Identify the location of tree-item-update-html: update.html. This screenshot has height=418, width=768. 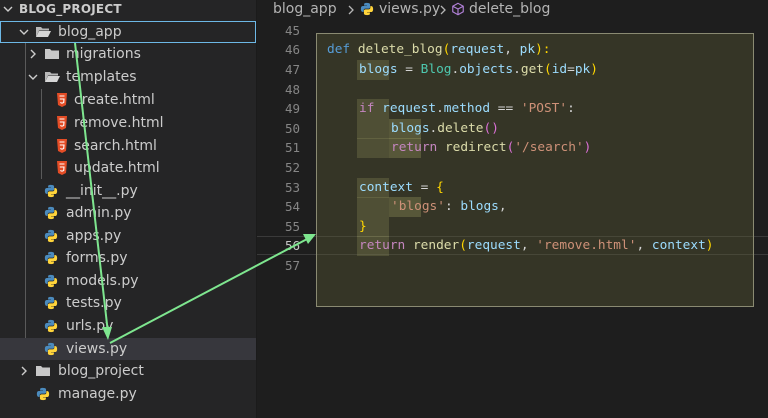
(128, 168).